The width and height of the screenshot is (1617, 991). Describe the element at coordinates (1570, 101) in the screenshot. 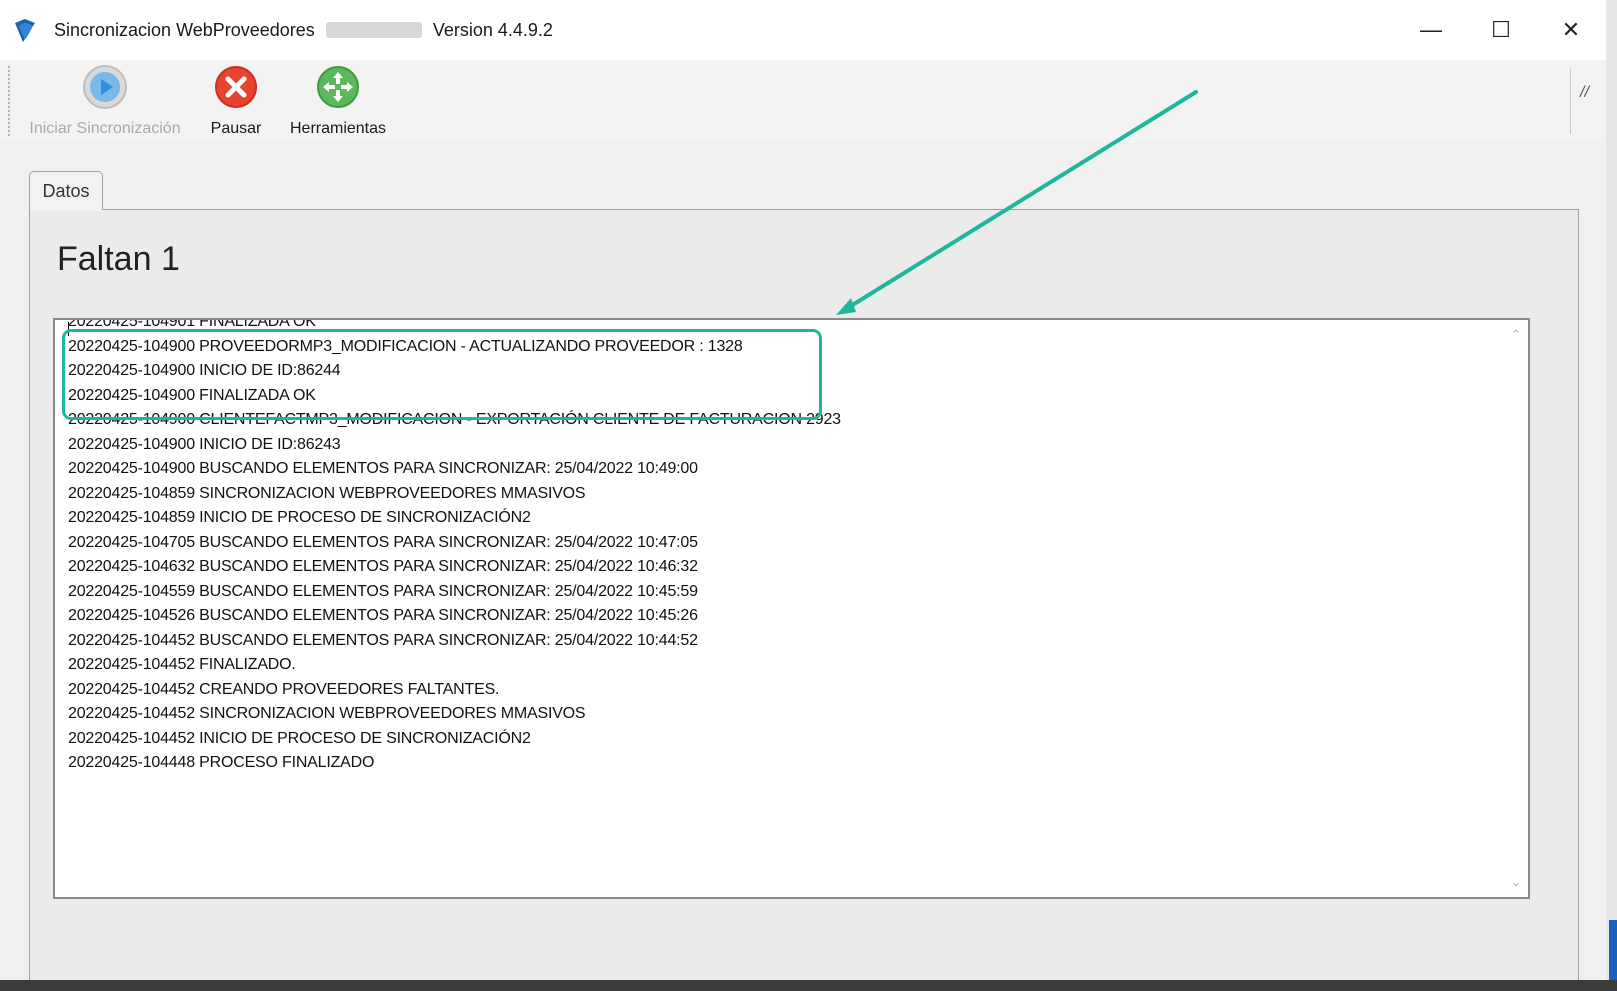

I see `toolbar-separator` at that location.